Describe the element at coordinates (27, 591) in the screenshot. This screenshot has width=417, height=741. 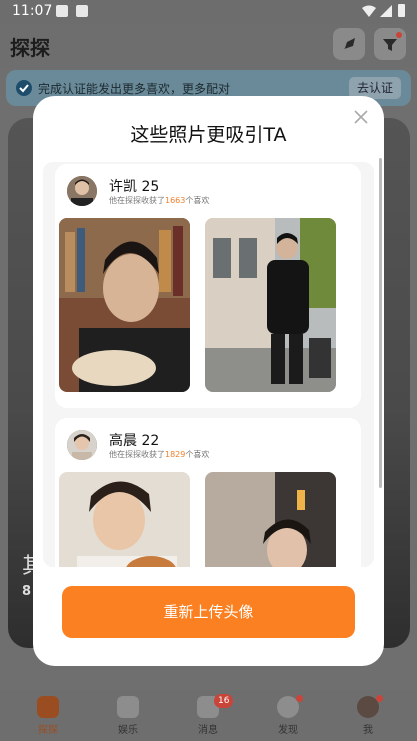
I see `profile-info-partial: 8` at that location.